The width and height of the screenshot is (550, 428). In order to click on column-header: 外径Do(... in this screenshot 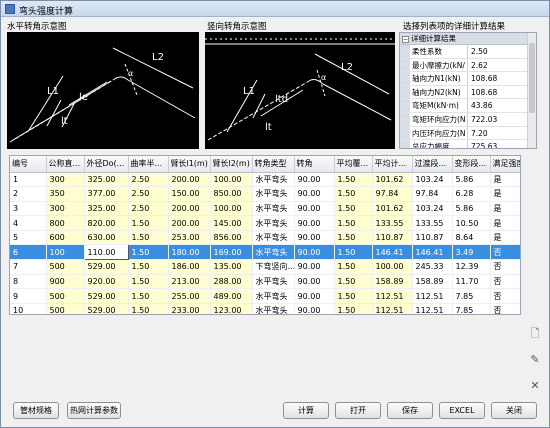, I will do `click(106, 164)`.